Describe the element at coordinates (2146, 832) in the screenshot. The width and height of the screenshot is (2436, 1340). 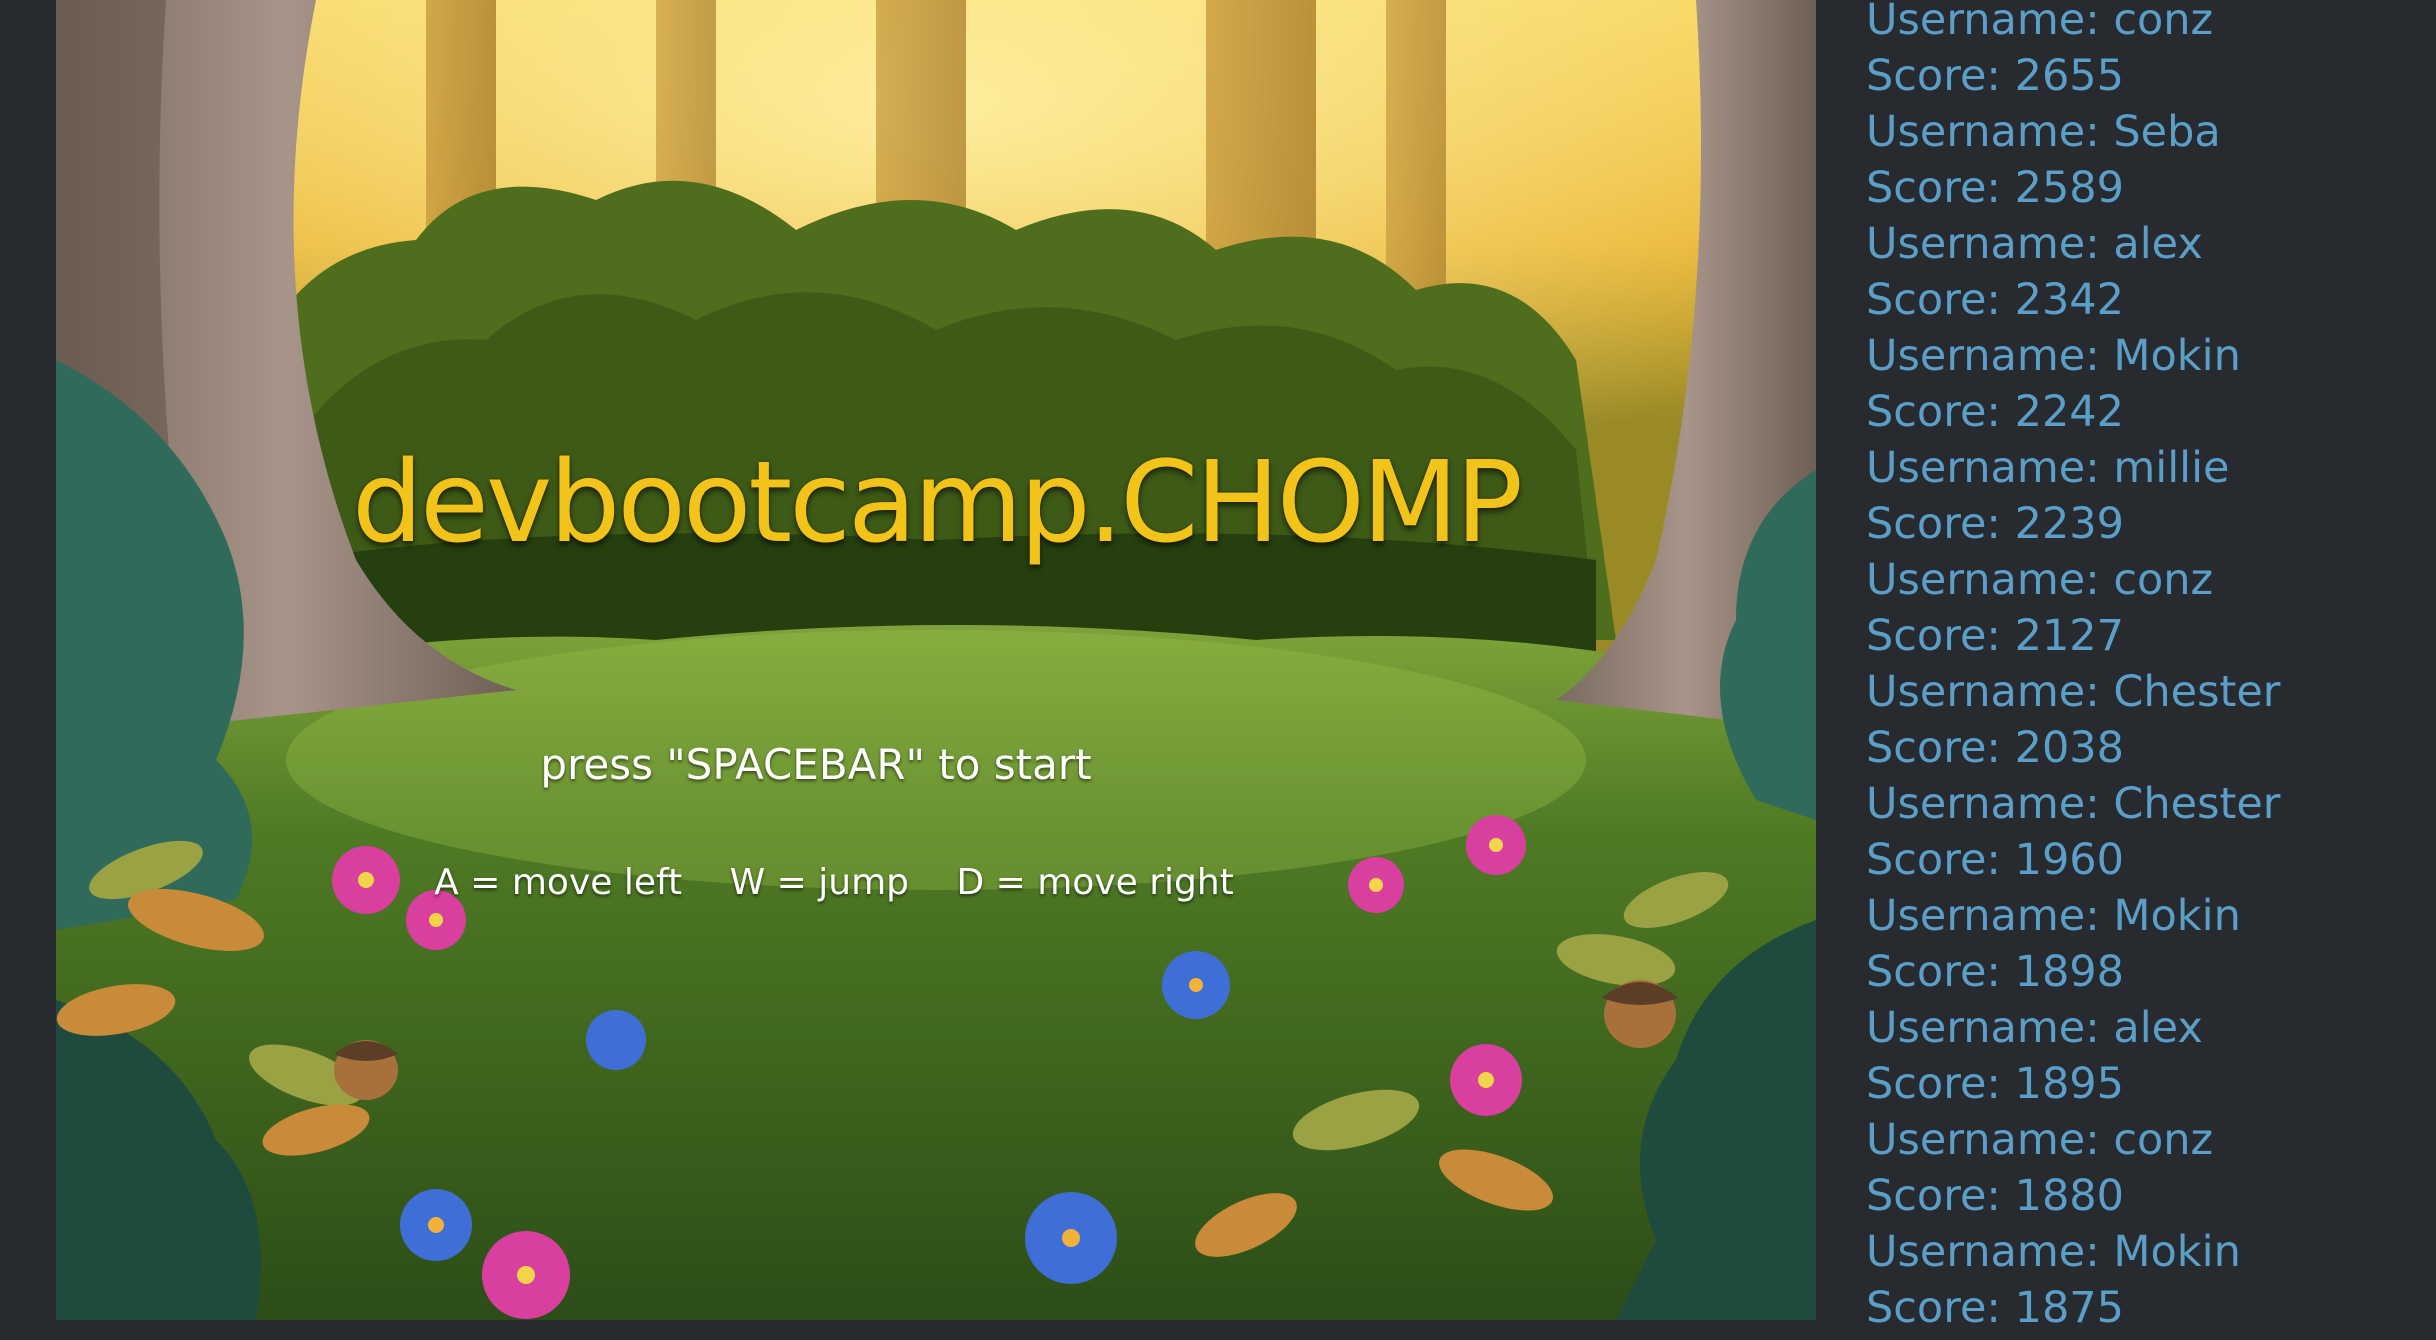
I see `score-entry: Username: Chester Score: 1960` at that location.